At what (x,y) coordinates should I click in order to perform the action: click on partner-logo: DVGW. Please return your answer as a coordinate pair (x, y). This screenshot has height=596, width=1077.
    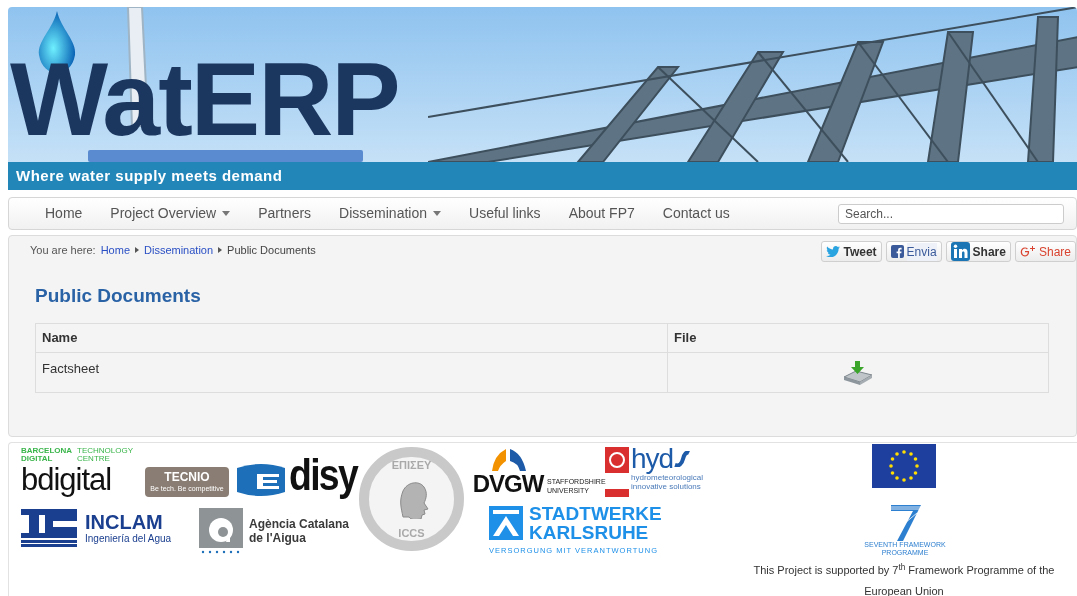
    Looking at the image, I should click on (508, 472).